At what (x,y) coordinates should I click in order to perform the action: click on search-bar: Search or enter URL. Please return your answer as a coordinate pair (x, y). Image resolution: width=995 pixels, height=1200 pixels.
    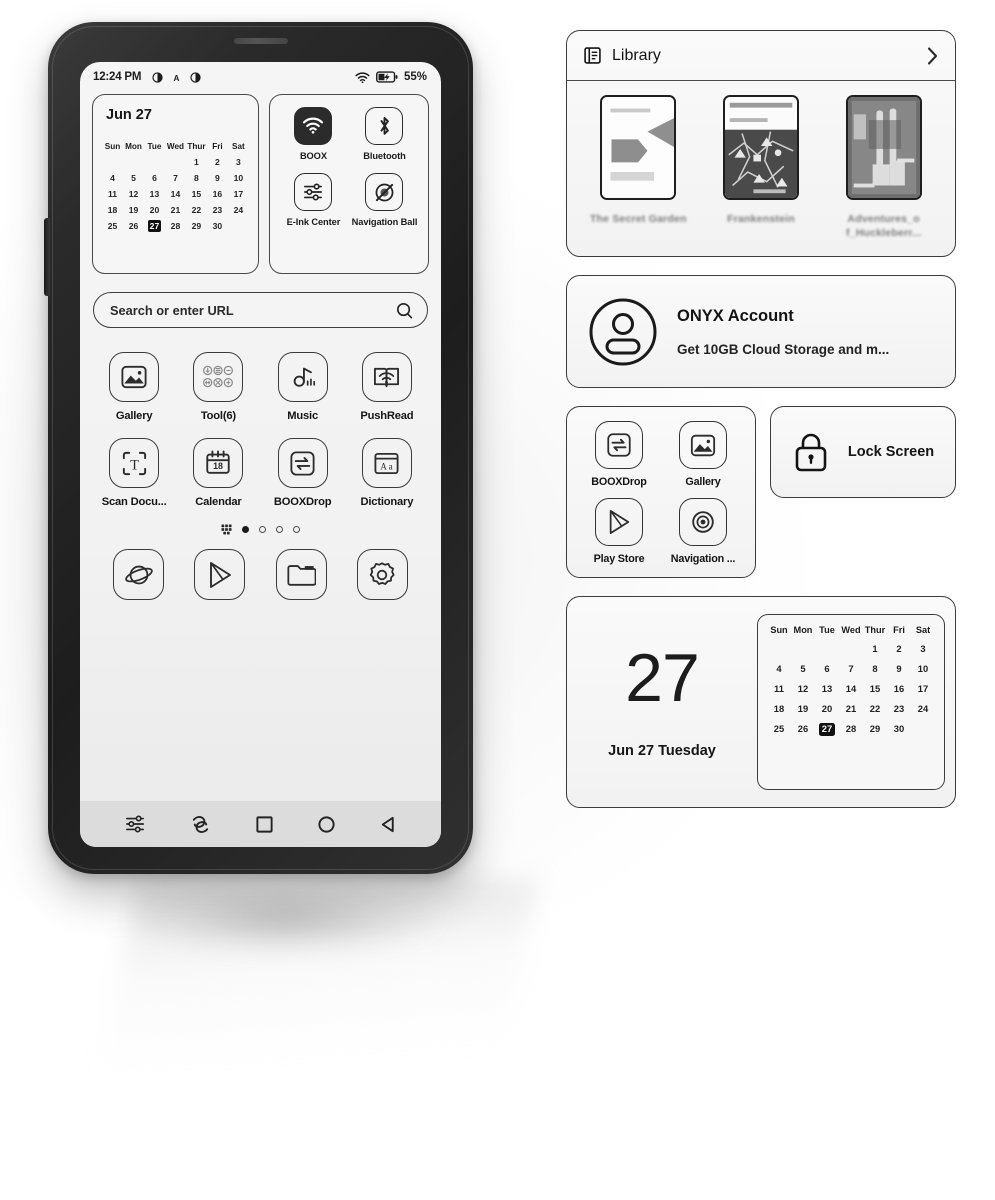
    Looking at the image, I should click on (260, 310).